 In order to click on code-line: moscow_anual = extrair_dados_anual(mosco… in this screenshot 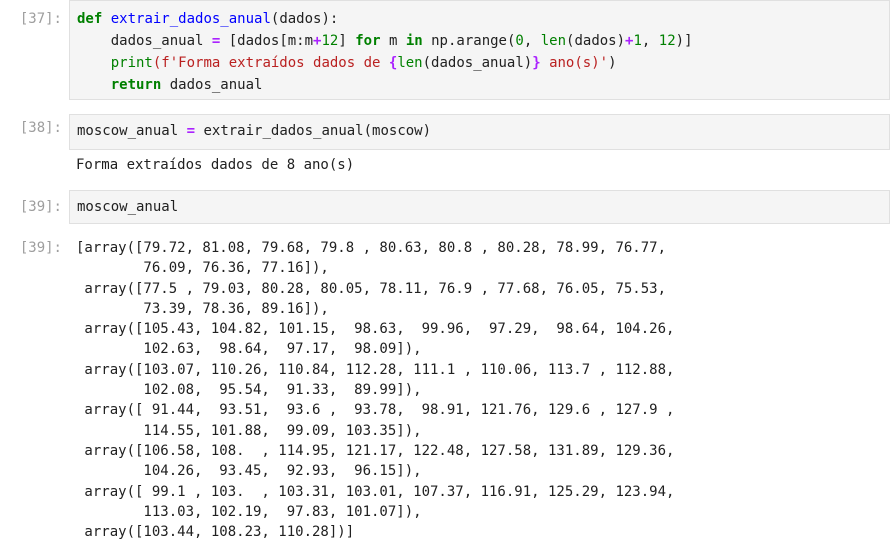, I will do `click(254, 131)`.